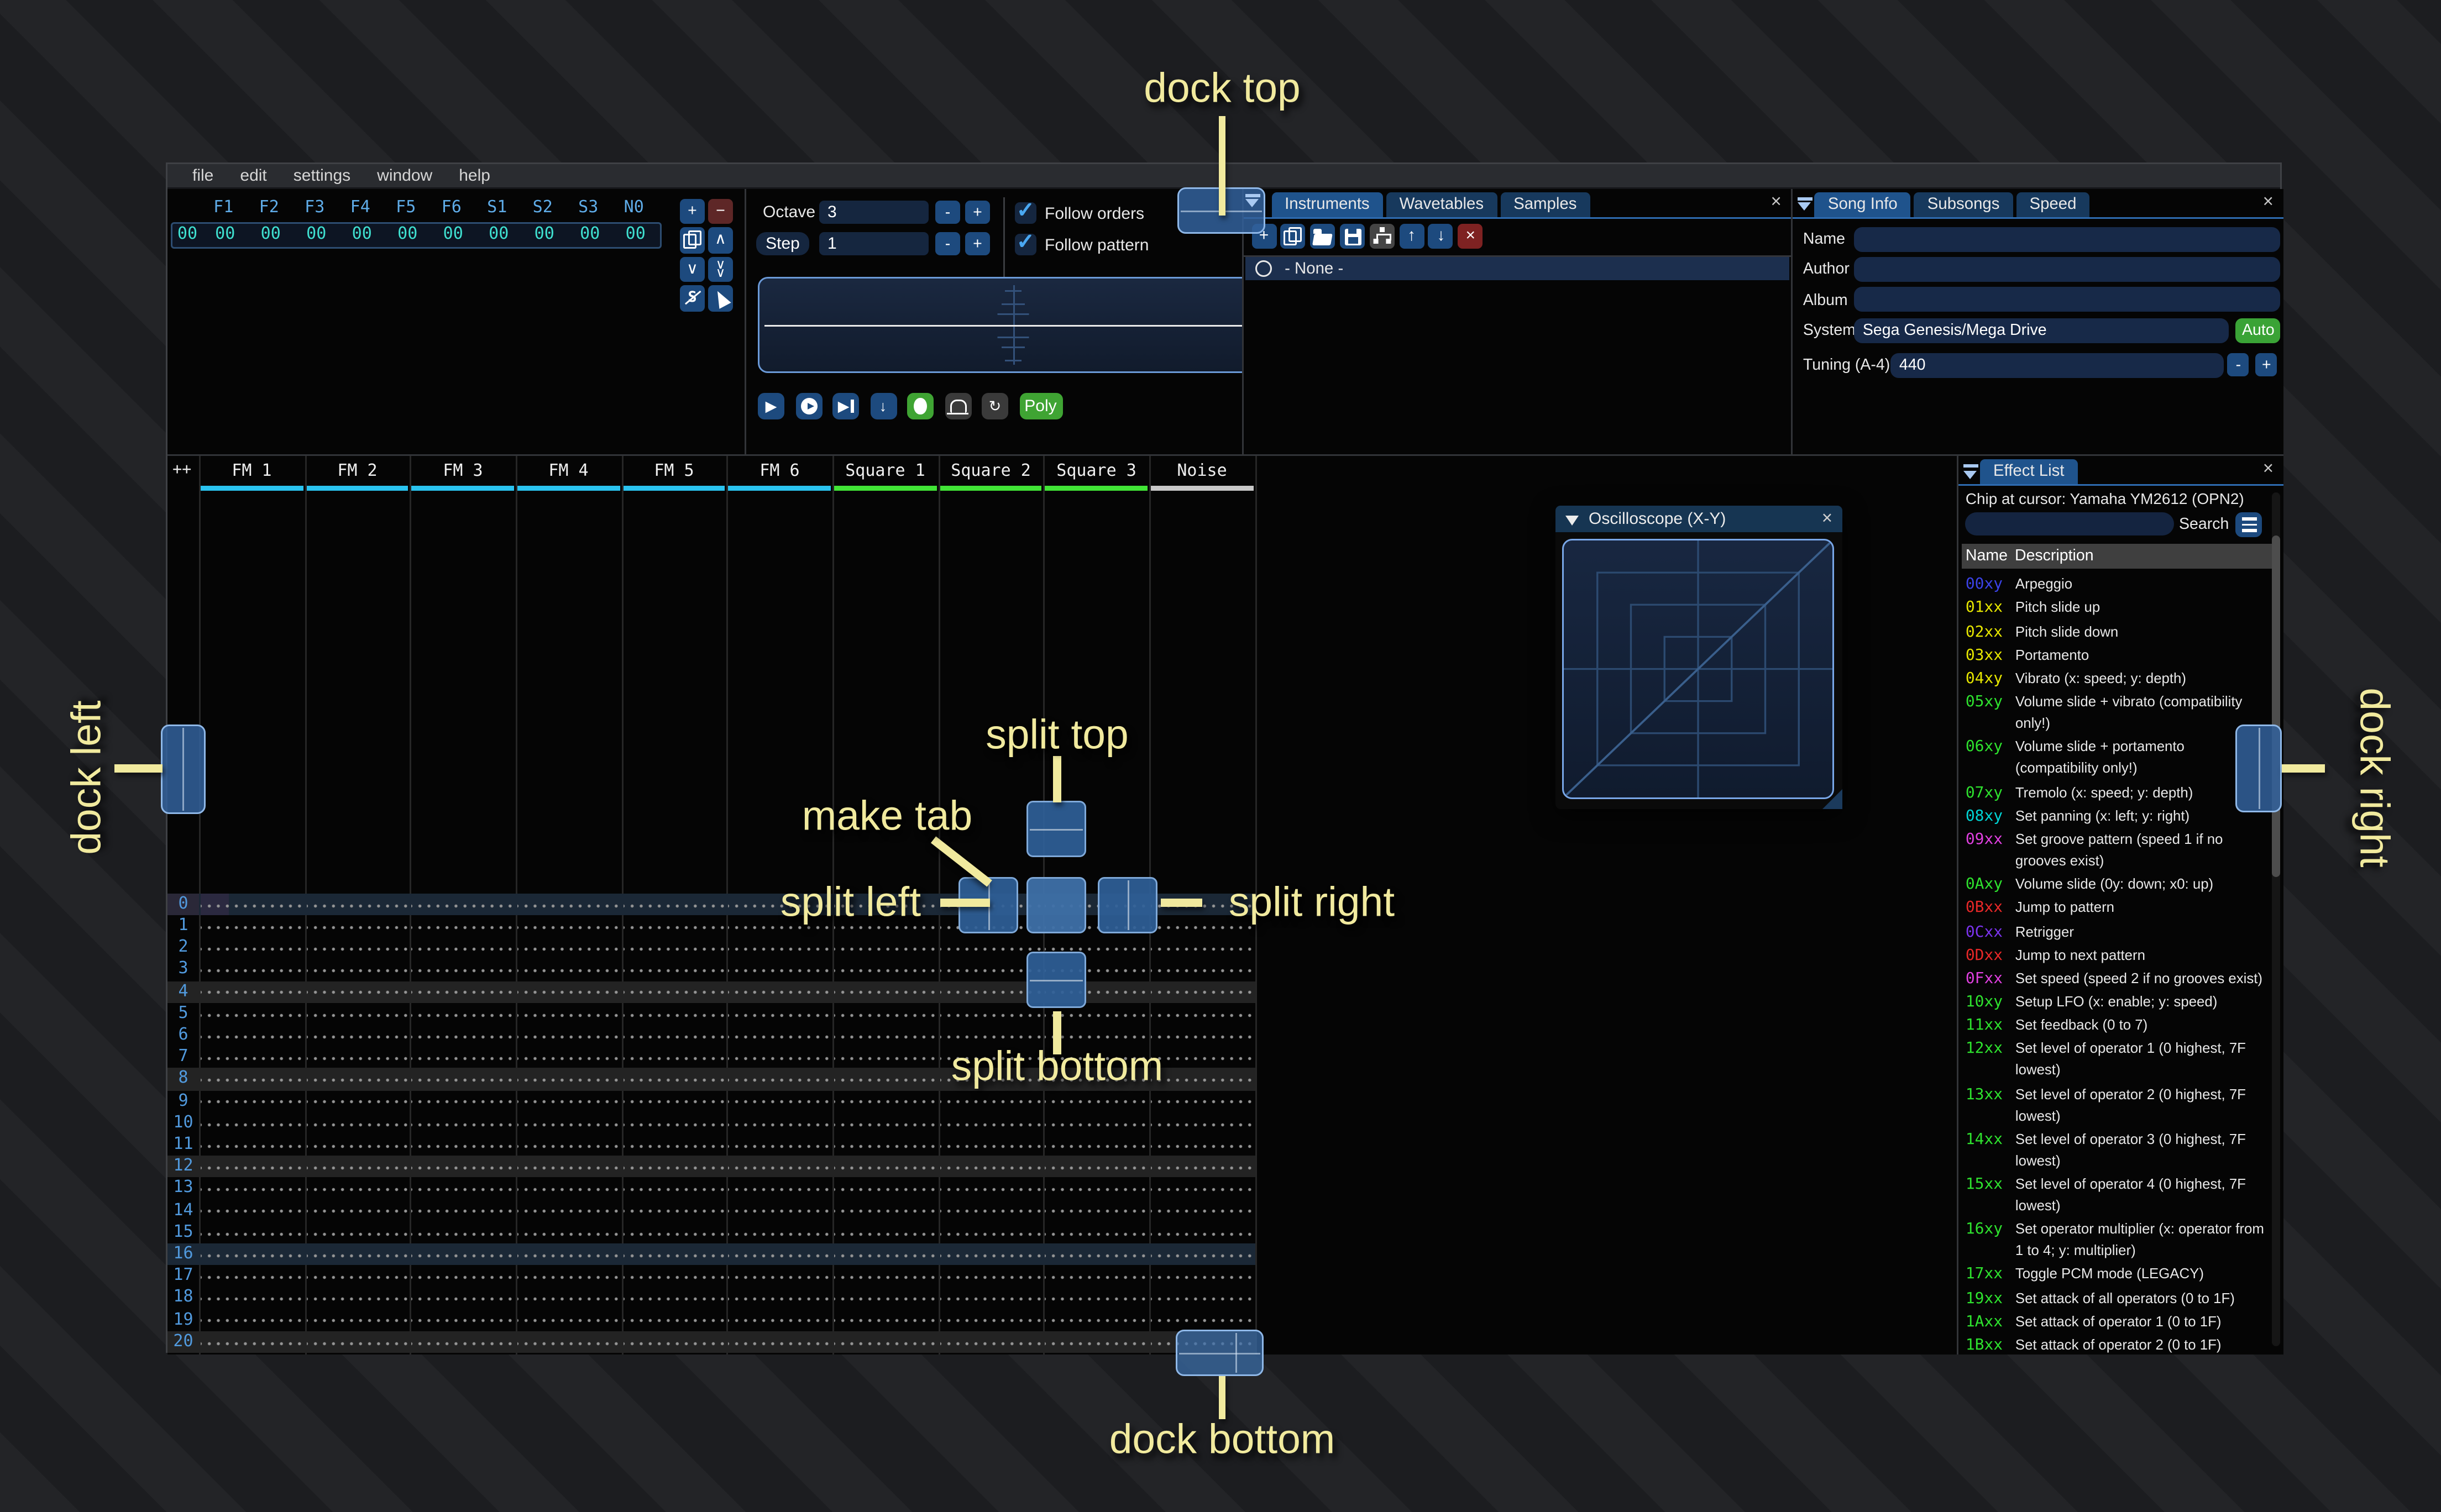 The width and height of the screenshot is (2441, 1512). Describe the element at coordinates (711, 1276) in the screenshot. I see `pattern-row-17: 17` at that location.